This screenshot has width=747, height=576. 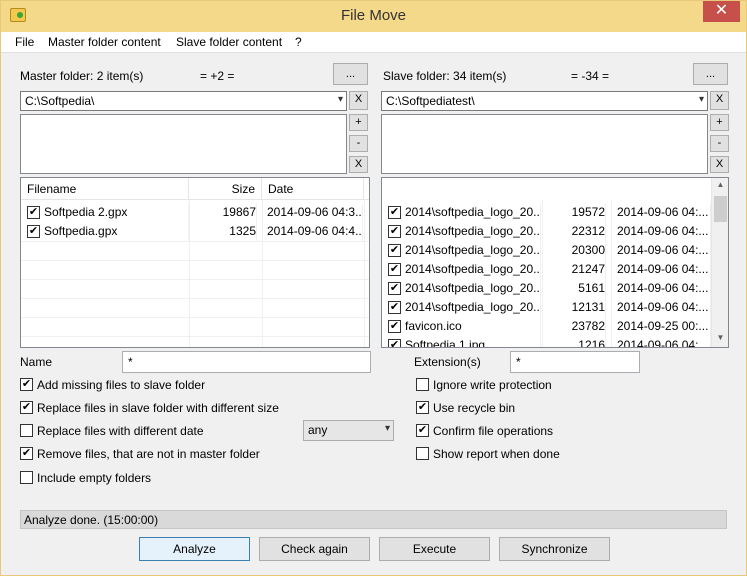 What do you see at coordinates (719, 122) in the screenshot?
I see `slave-add-button: +` at bounding box center [719, 122].